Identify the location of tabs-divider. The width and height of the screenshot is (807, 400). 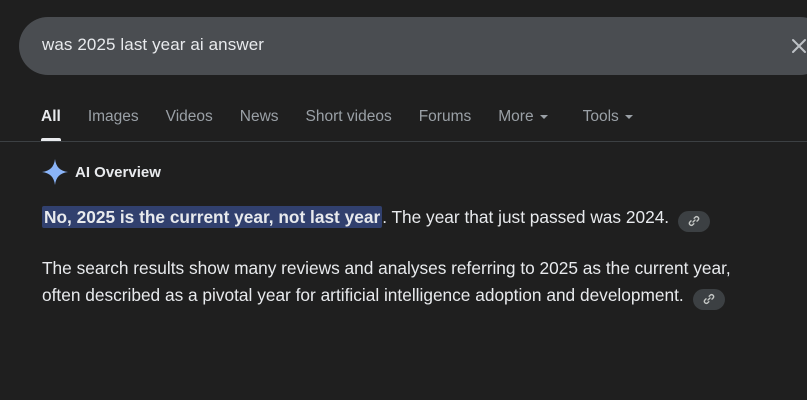
(403, 141).